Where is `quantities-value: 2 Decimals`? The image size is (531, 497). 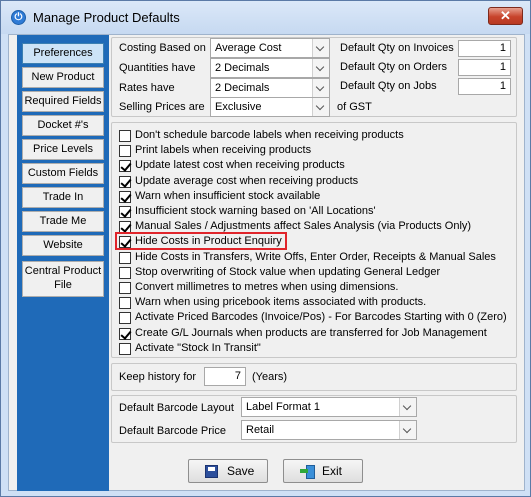 quantities-value: 2 Decimals is located at coordinates (242, 68).